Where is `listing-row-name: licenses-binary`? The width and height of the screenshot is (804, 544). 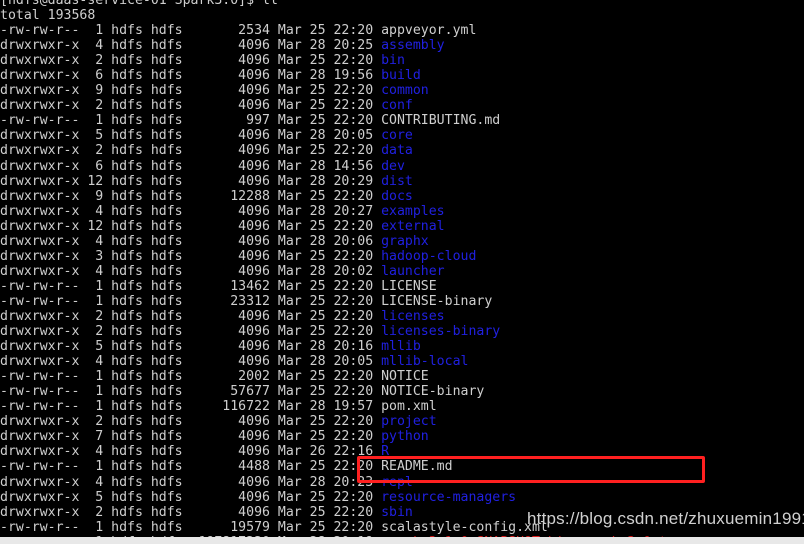 listing-row-name: licenses-binary is located at coordinates (441, 332).